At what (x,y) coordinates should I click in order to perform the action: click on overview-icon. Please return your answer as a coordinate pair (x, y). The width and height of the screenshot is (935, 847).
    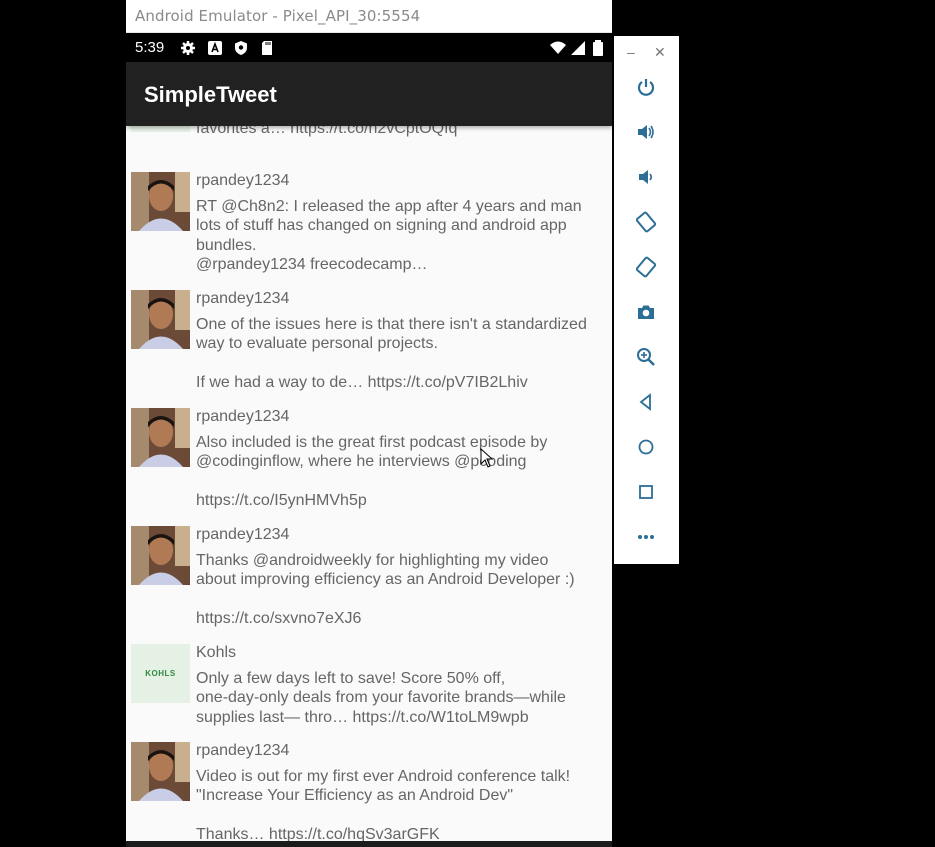
    Looking at the image, I should click on (646, 492).